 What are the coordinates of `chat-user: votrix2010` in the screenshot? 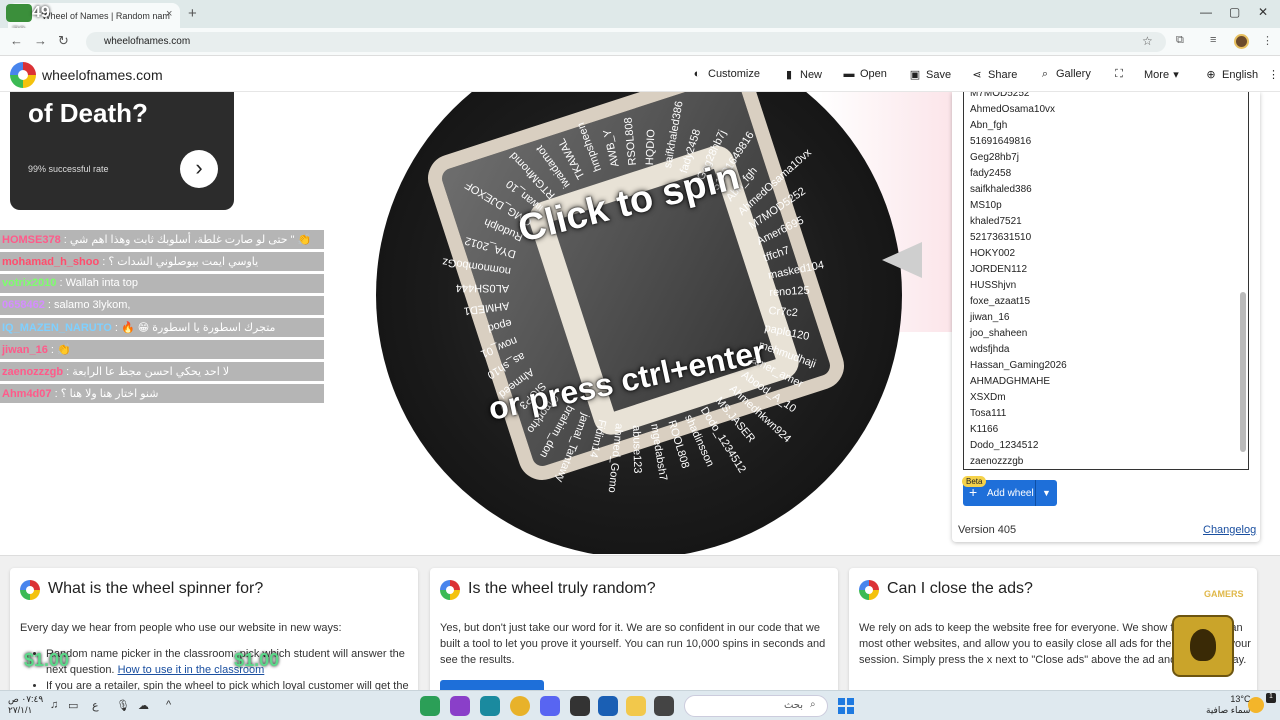 It's located at (29, 283).